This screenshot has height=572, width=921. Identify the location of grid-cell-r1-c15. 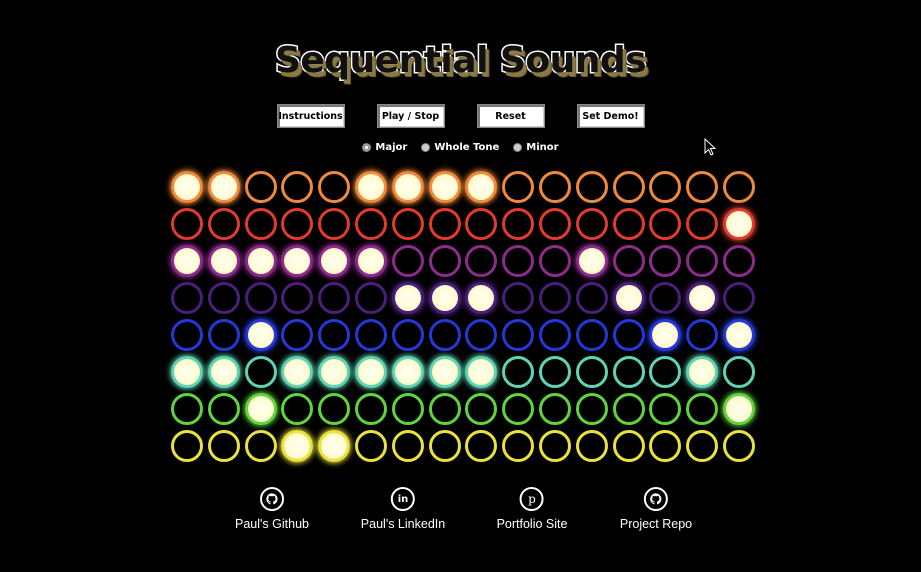
(702, 187).